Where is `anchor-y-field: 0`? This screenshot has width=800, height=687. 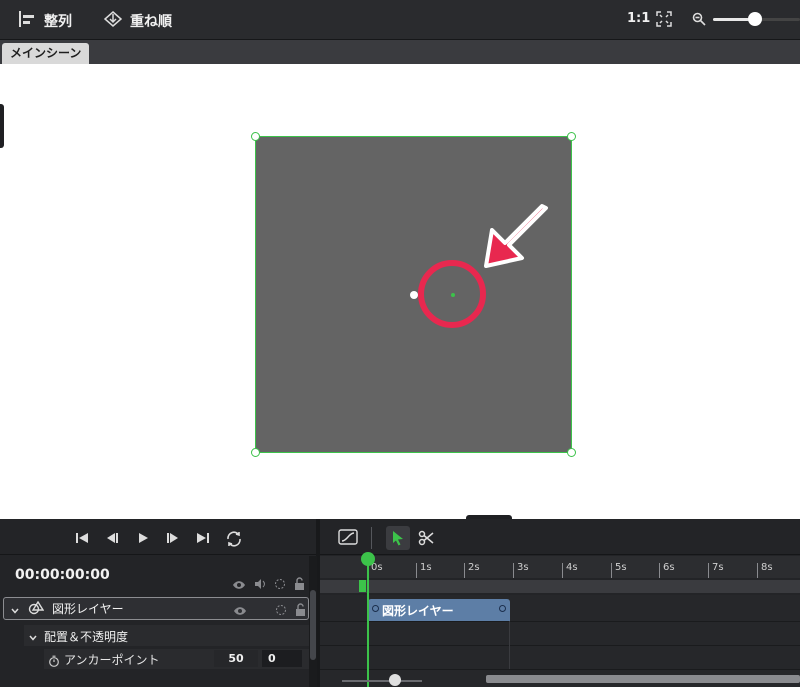 anchor-y-field: 0 is located at coordinates (282, 658).